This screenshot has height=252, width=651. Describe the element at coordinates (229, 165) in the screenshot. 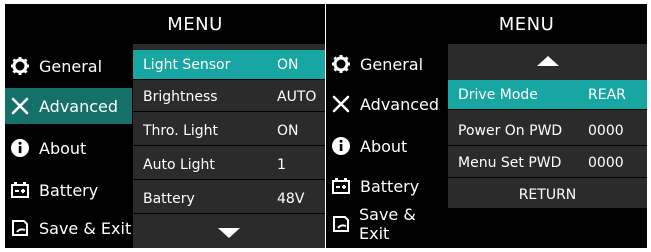

I see `setting-row-auto-light: Auto Light 1` at that location.